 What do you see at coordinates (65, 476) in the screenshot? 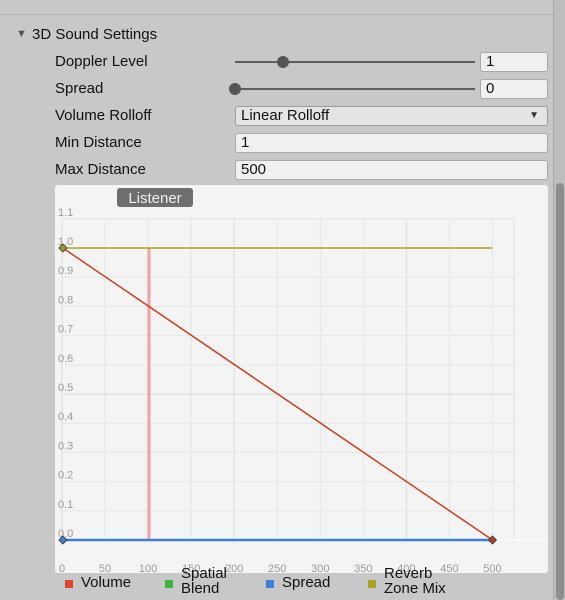
I see `y-tick-label: 0.2` at bounding box center [65, 476].